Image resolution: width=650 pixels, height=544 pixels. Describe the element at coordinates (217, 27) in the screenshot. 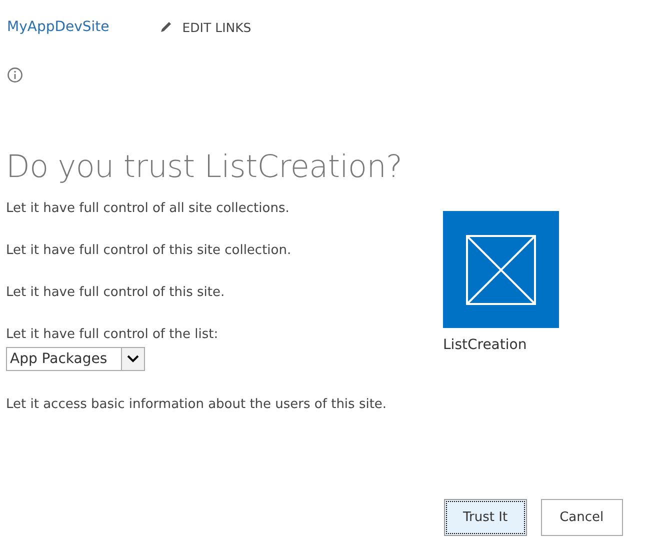

I see `edit-links-link: EDIT LINKS` at that location.